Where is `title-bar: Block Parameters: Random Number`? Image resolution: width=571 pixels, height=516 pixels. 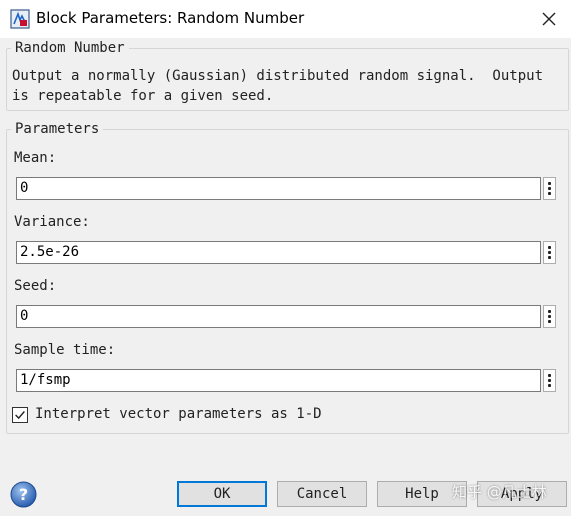
title-bar: Block Parameters: Random Number is located at coordinates (285, 19).